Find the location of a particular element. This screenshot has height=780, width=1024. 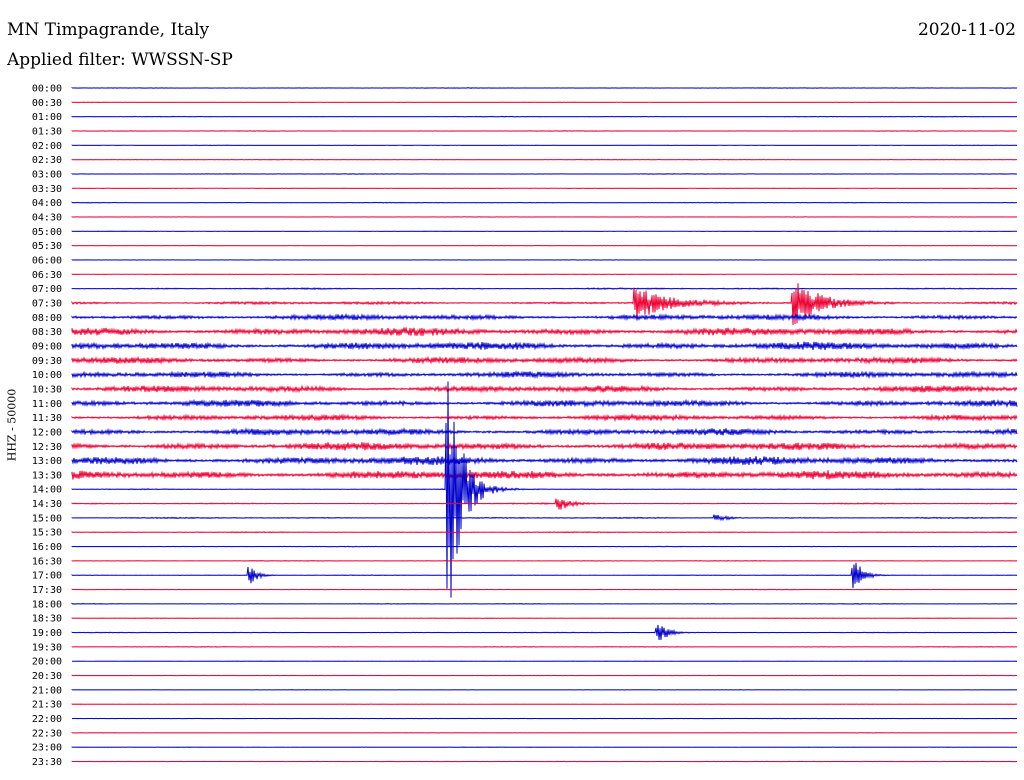

tick-label-2200: 22:00 is located at coordinates (47, 719).